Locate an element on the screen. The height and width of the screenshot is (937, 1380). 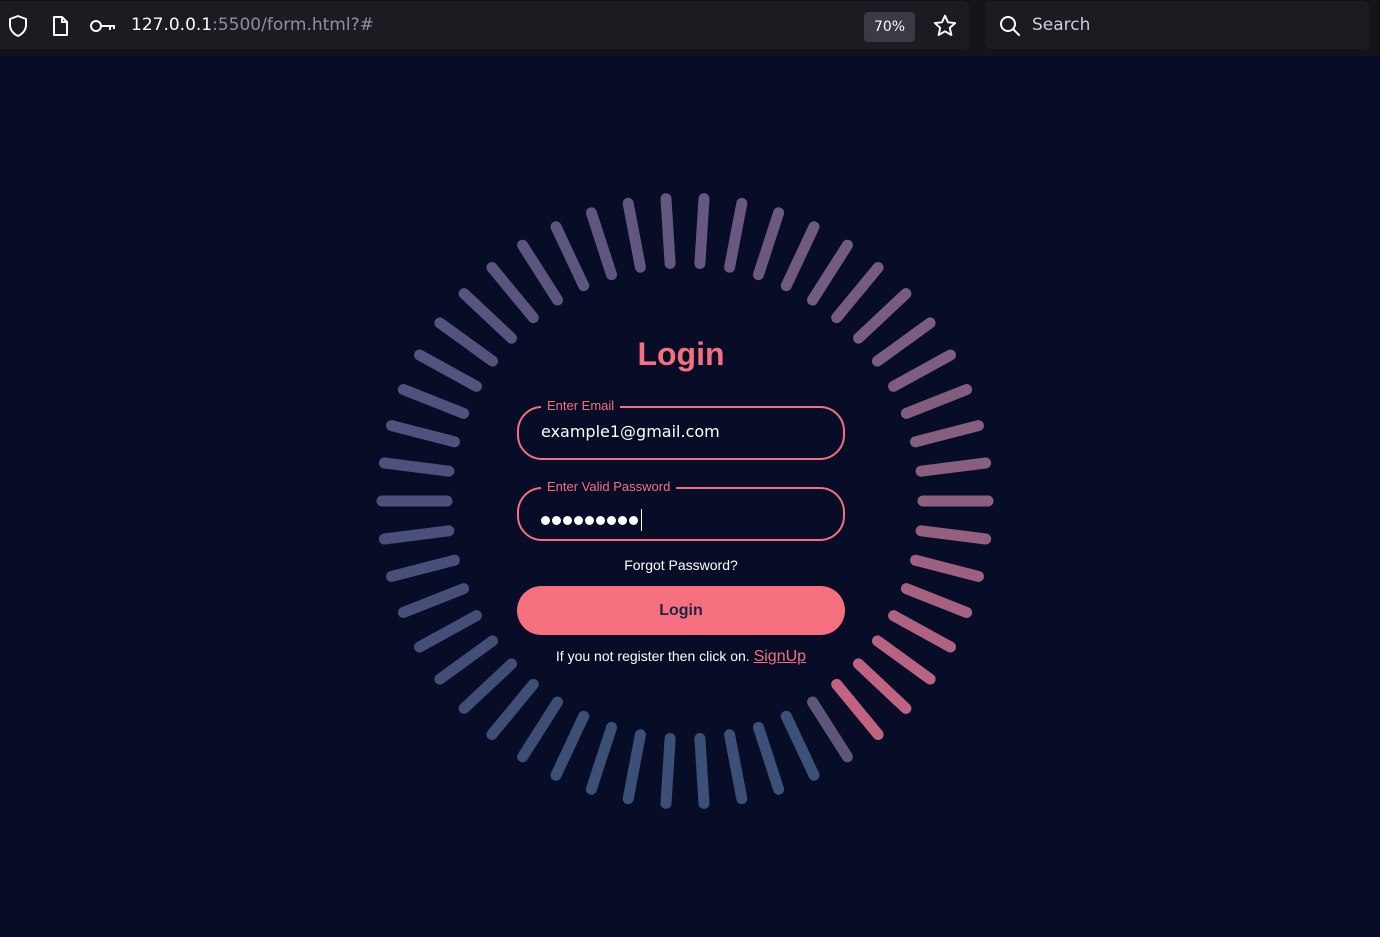
url-host: 127.0.0.1 is located at coordinates (172, 25).